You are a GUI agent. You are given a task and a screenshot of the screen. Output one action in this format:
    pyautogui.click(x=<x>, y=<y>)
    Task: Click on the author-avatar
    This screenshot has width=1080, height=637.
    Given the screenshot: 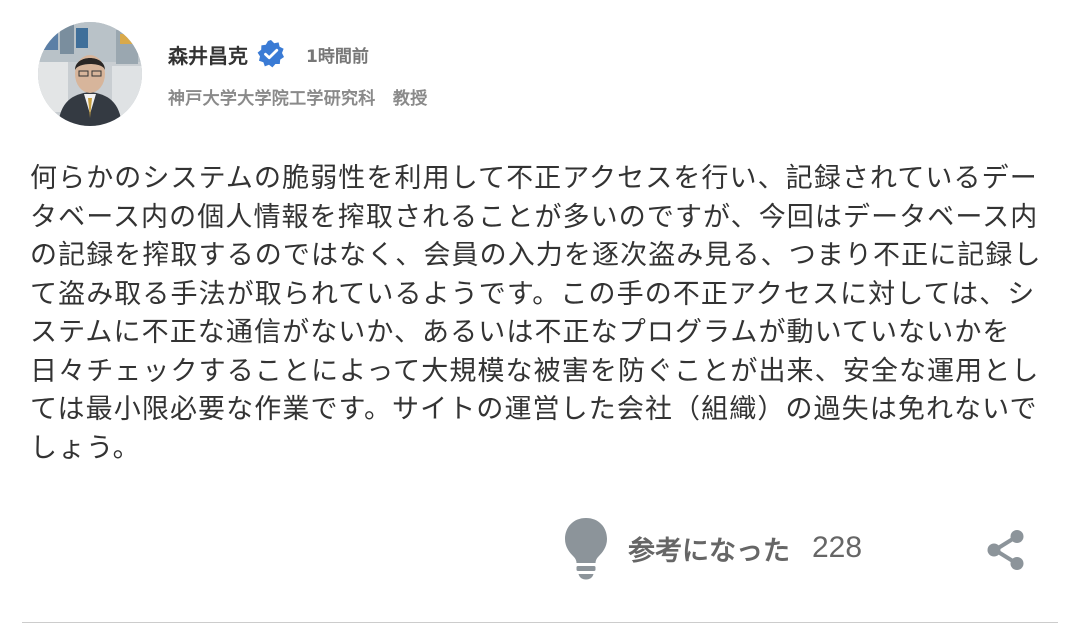 What is the action you would take?
    pyautogui.click(x=90, y=74)
    